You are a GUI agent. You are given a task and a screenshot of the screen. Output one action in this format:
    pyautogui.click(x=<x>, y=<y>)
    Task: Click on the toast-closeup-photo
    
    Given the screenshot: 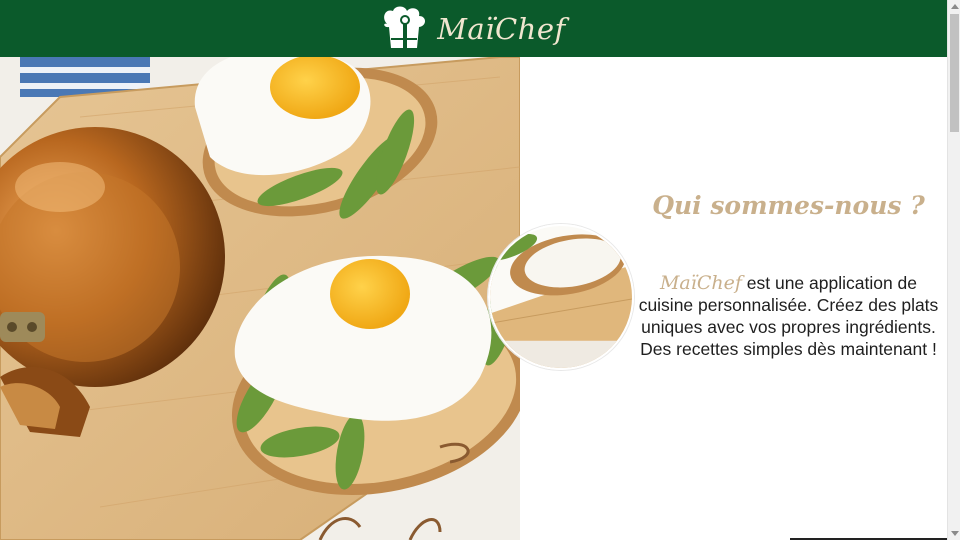 What is the action you would take?
    pyautogui.click(x=561, y=297)
    